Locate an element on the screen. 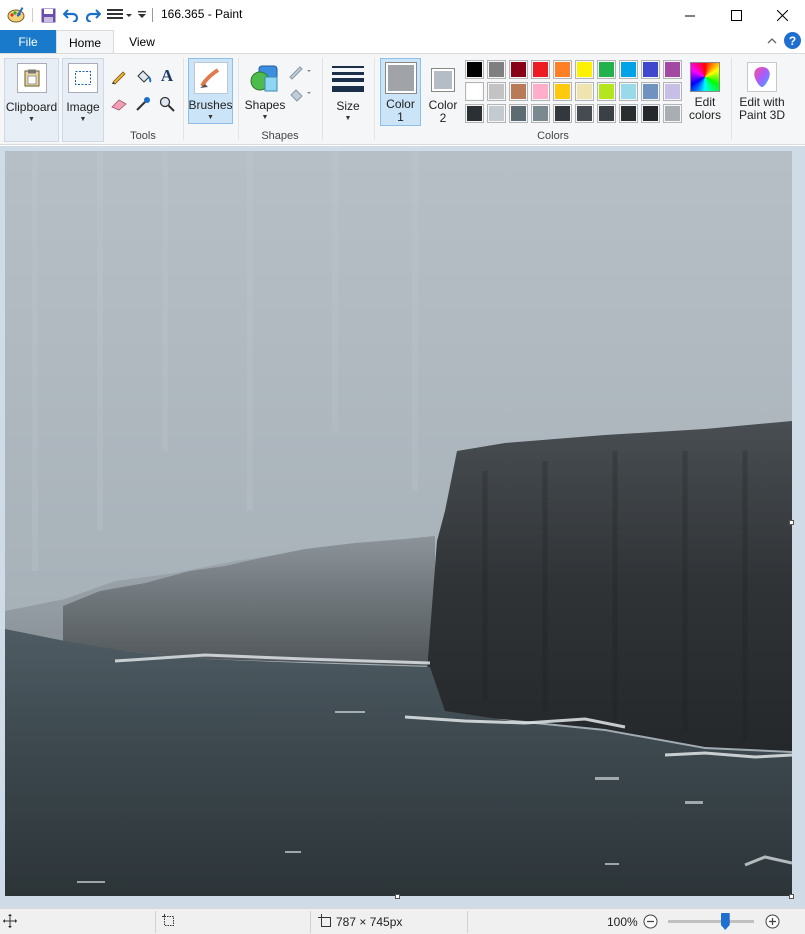 The height and width of the screenshot is (934, 805). size-button: Size ▼ is located at coordinates (348, 91).